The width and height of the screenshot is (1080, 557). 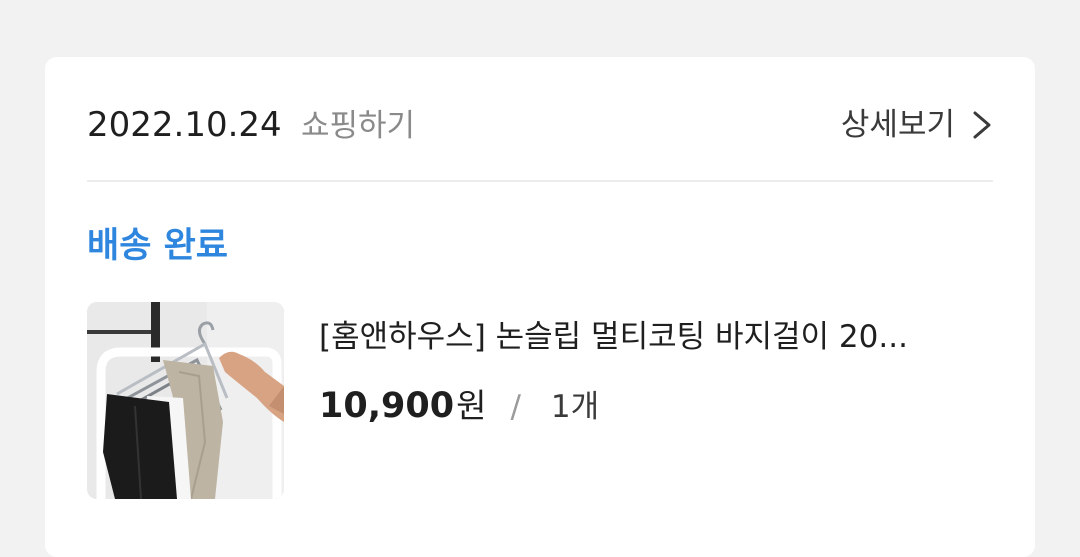 What do you see at coordinates (575, 407) in the screenshot?
I see `item-quantity: 1개` at bounding box center [575, 407].